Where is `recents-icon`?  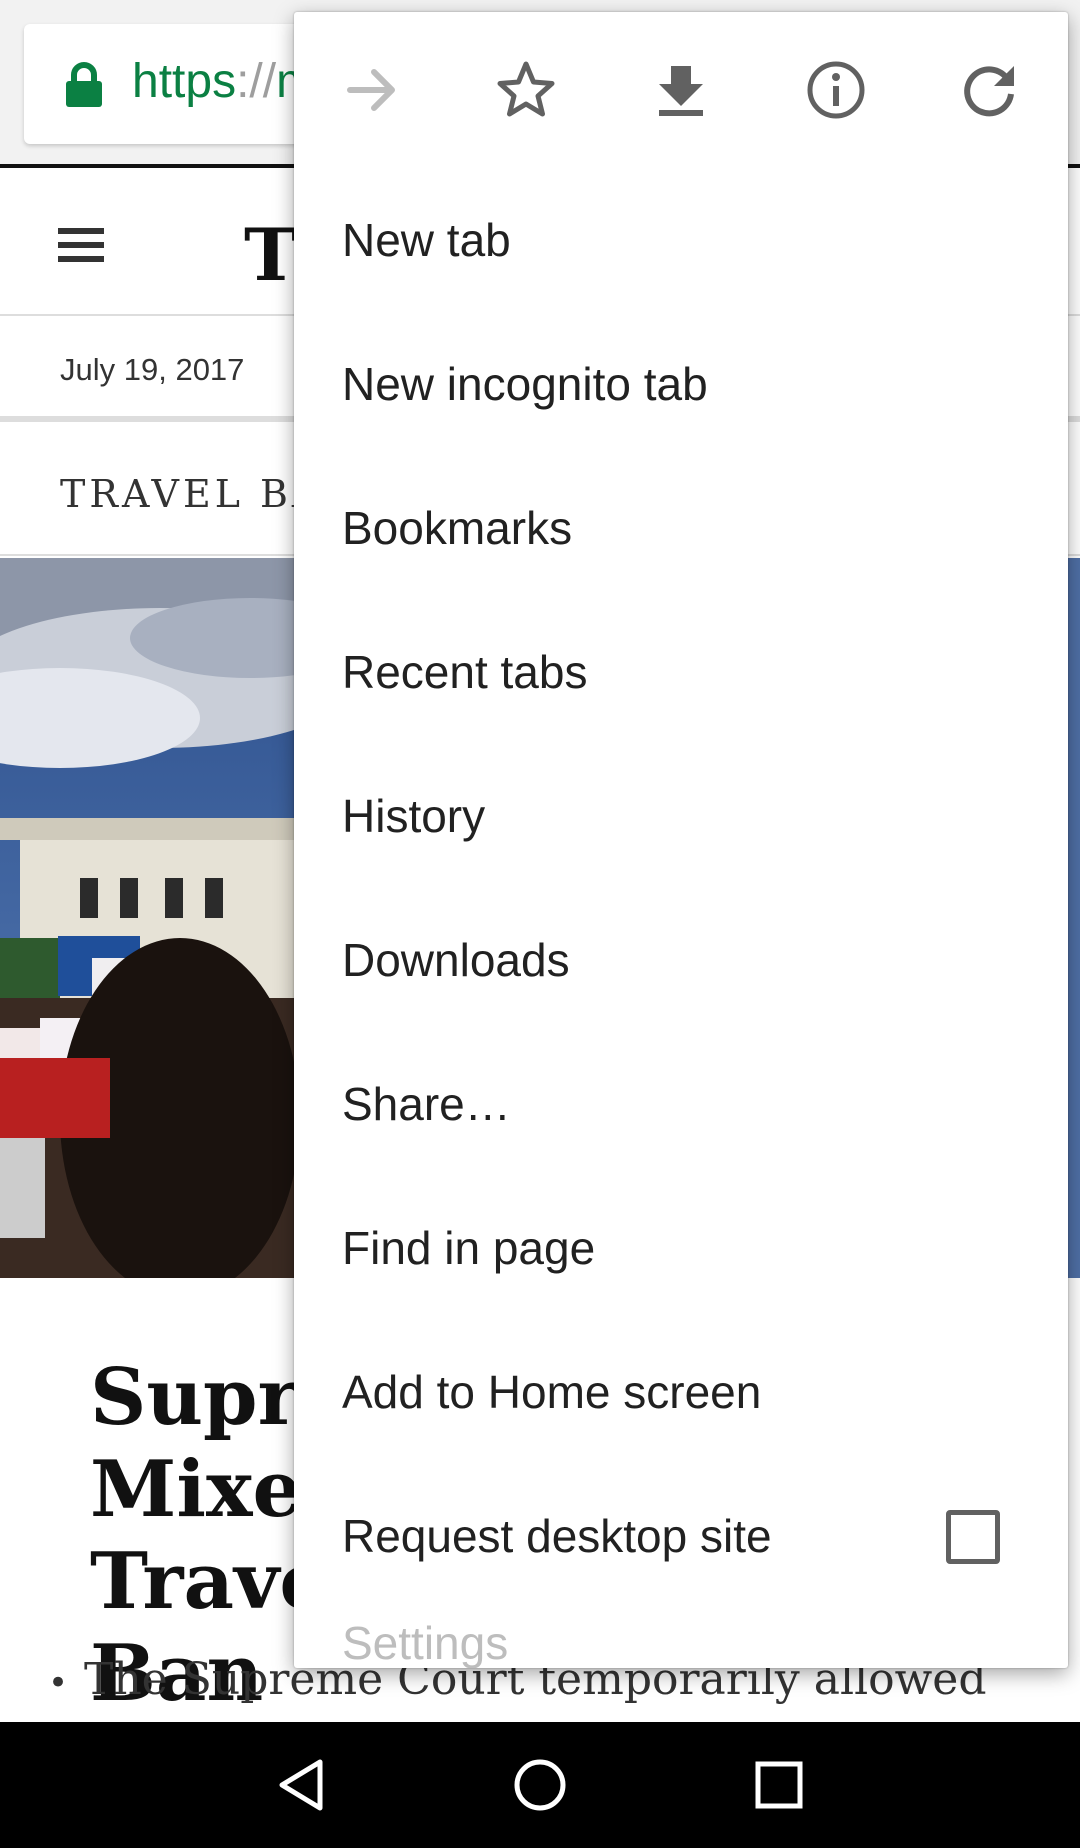 recents-icon is located at coordinates (779, 1785).